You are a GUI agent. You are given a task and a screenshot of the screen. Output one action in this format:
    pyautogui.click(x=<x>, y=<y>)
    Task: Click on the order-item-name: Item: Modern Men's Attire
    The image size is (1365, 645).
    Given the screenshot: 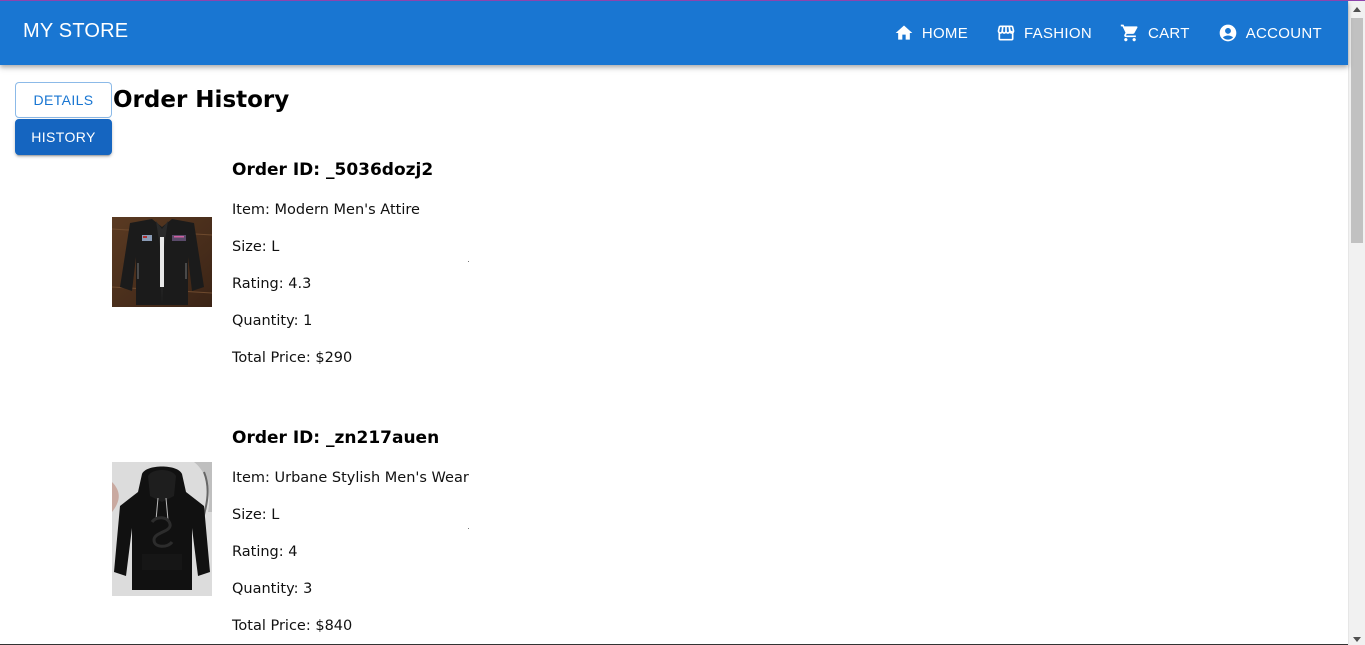 What is the action you would take?
    pyautogui.click(x=326, y=210)
    